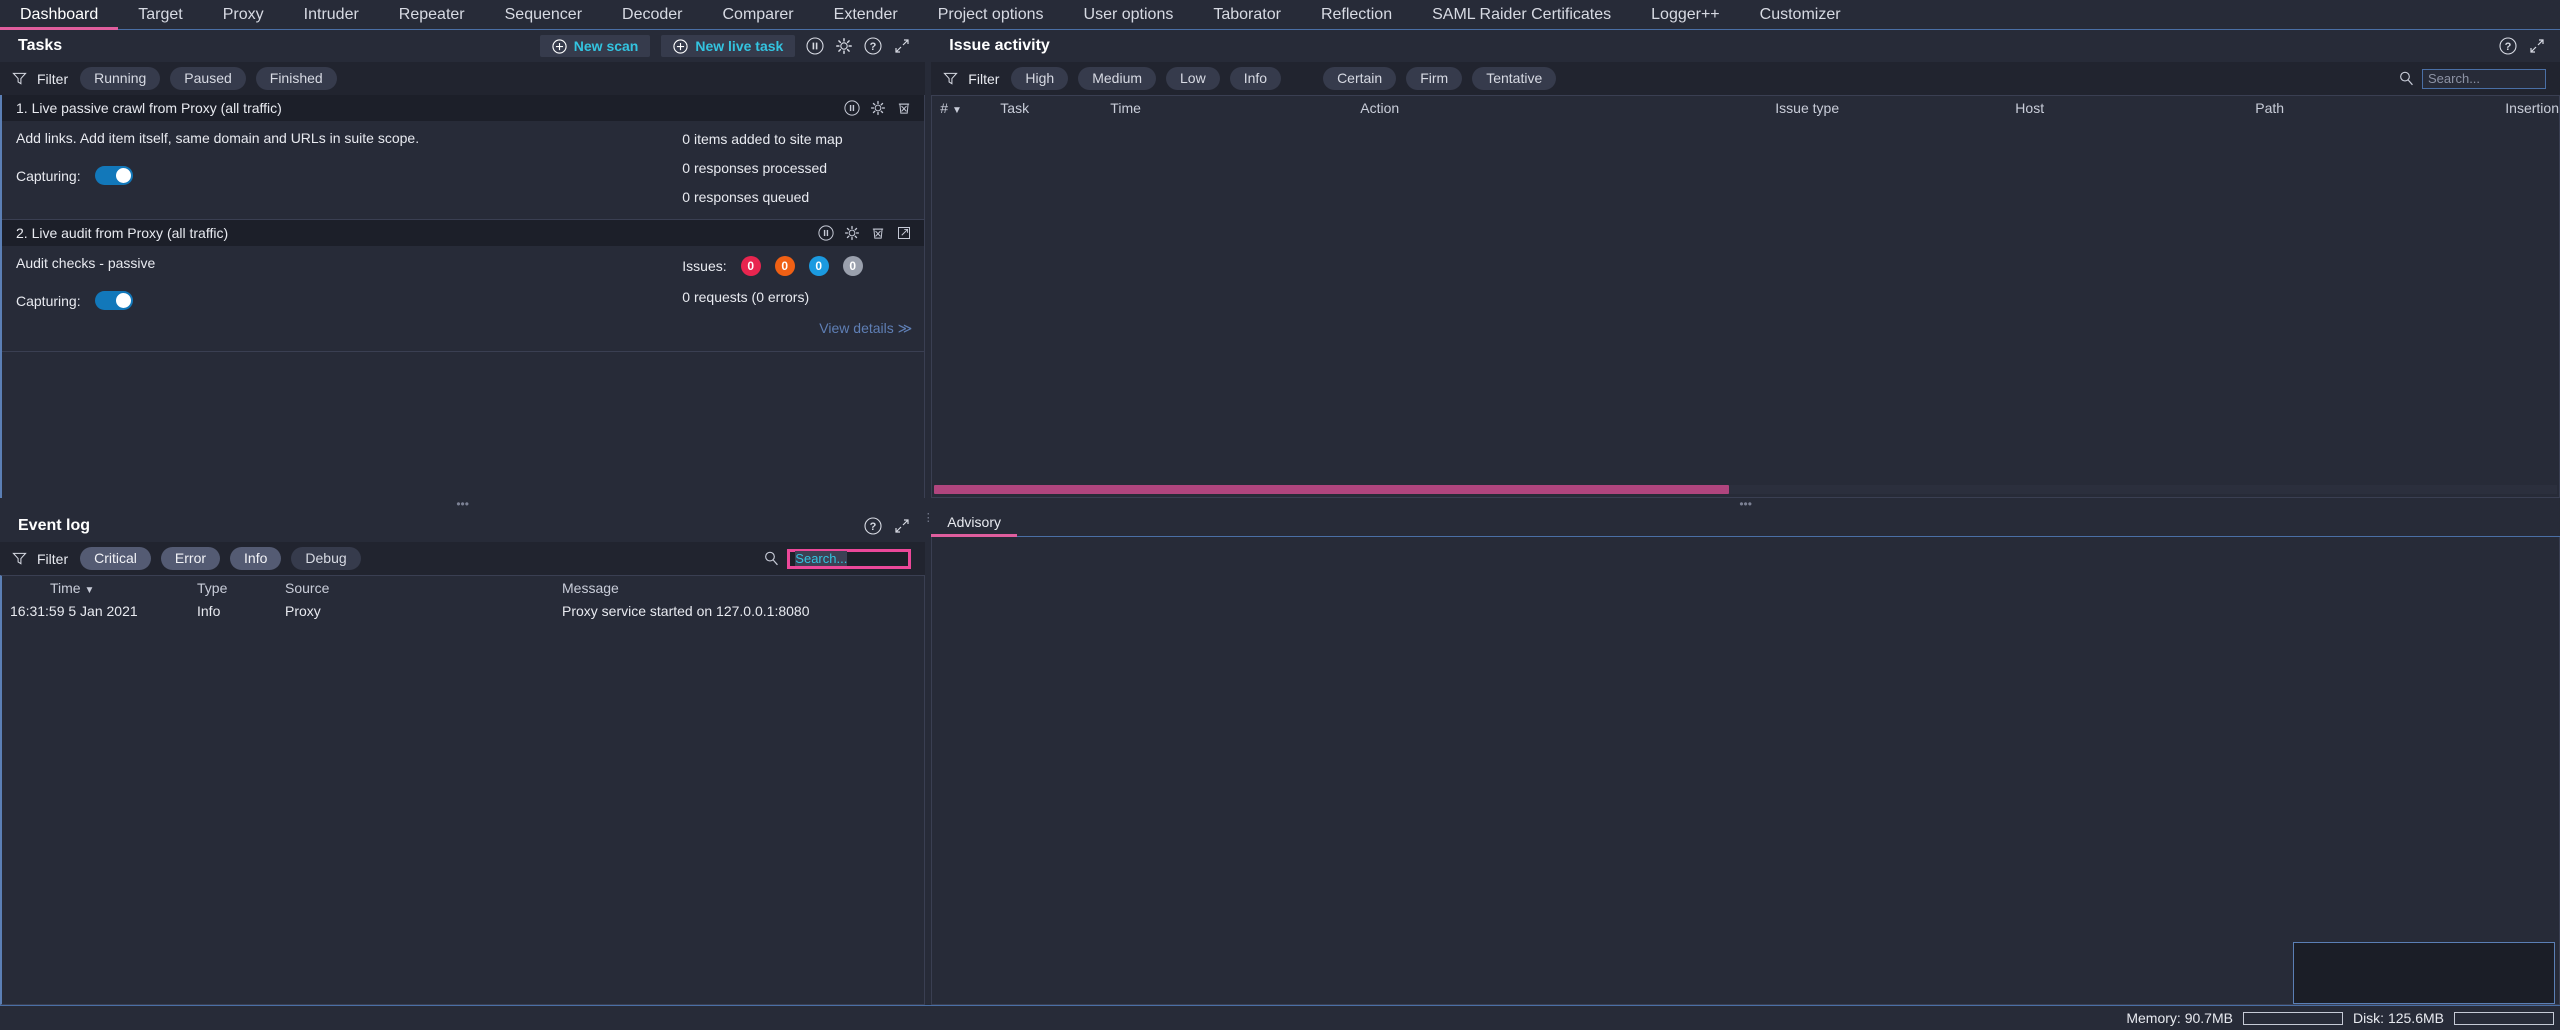 The image size is (2560, 1030). I want to click on issue-confidence-pills: Certain Firm Tentative, so click(1440, 78).